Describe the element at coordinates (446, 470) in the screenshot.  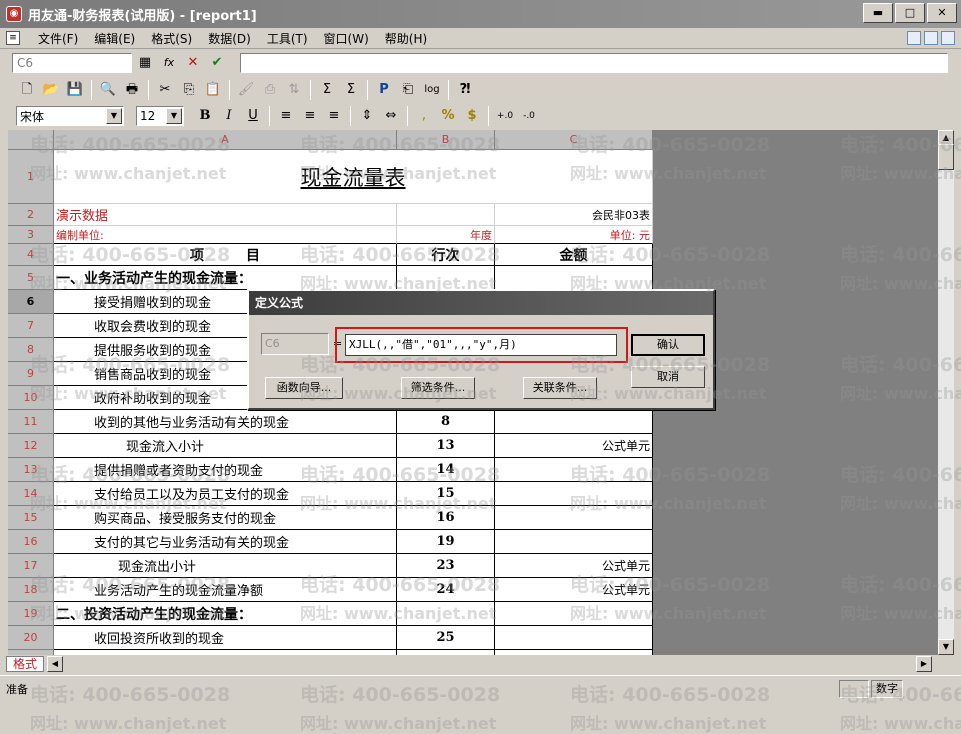
I see `table-cell: 14` at that location.